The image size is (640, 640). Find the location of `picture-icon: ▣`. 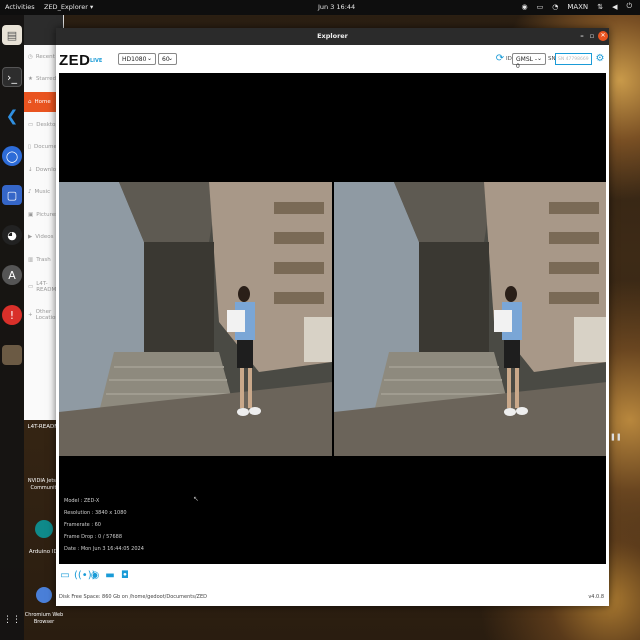

picture-icon: ▣ is located at coordinates (31, 215).